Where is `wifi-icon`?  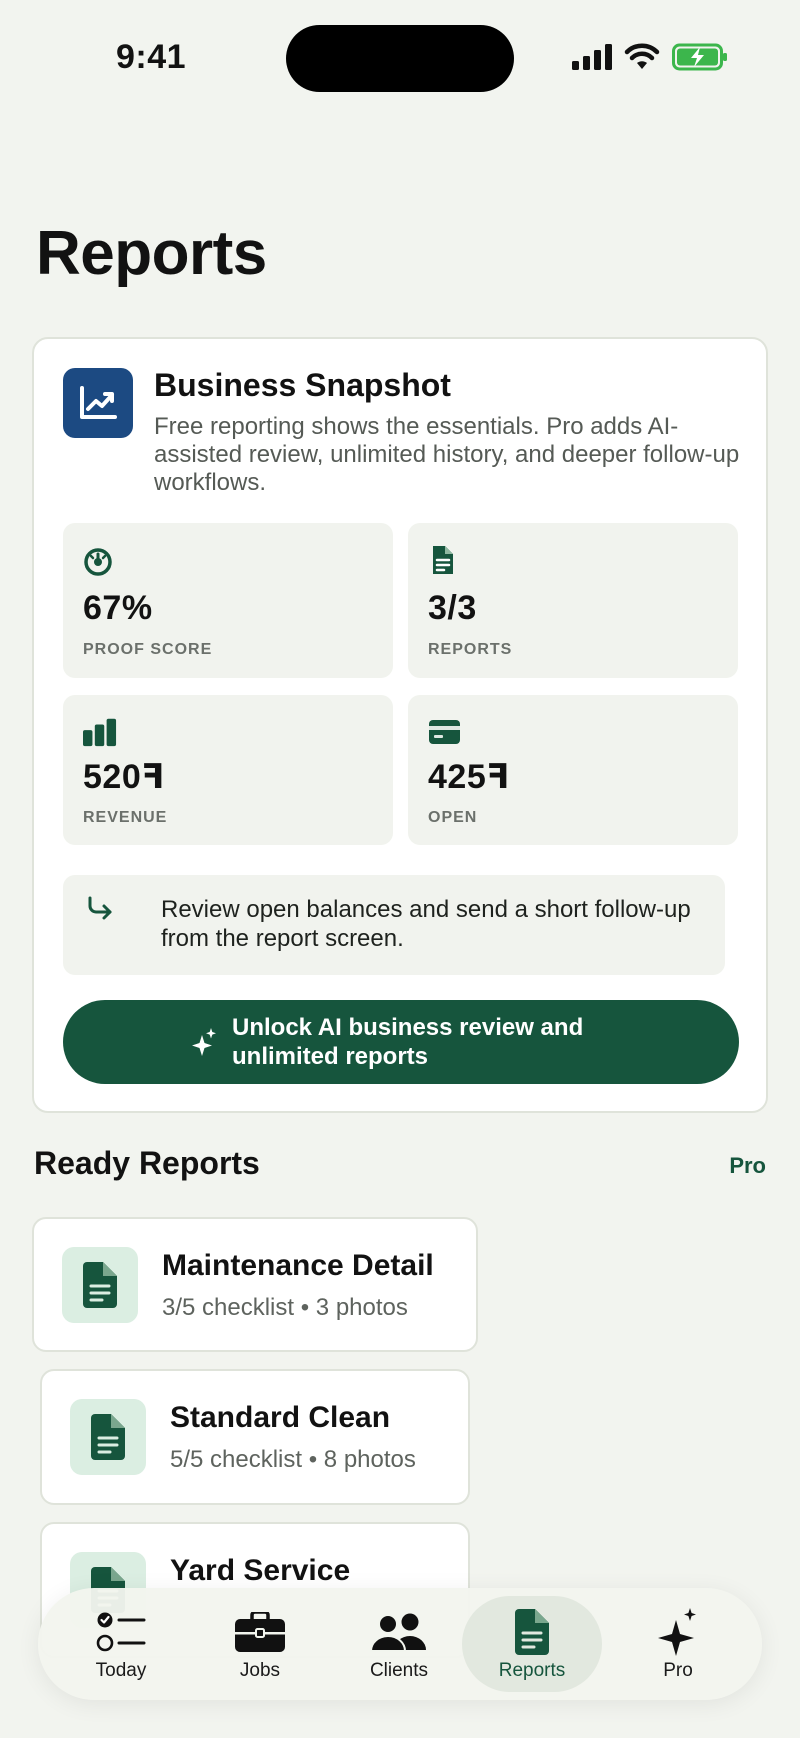
wifi-icon is located at coordinates (642, 56).